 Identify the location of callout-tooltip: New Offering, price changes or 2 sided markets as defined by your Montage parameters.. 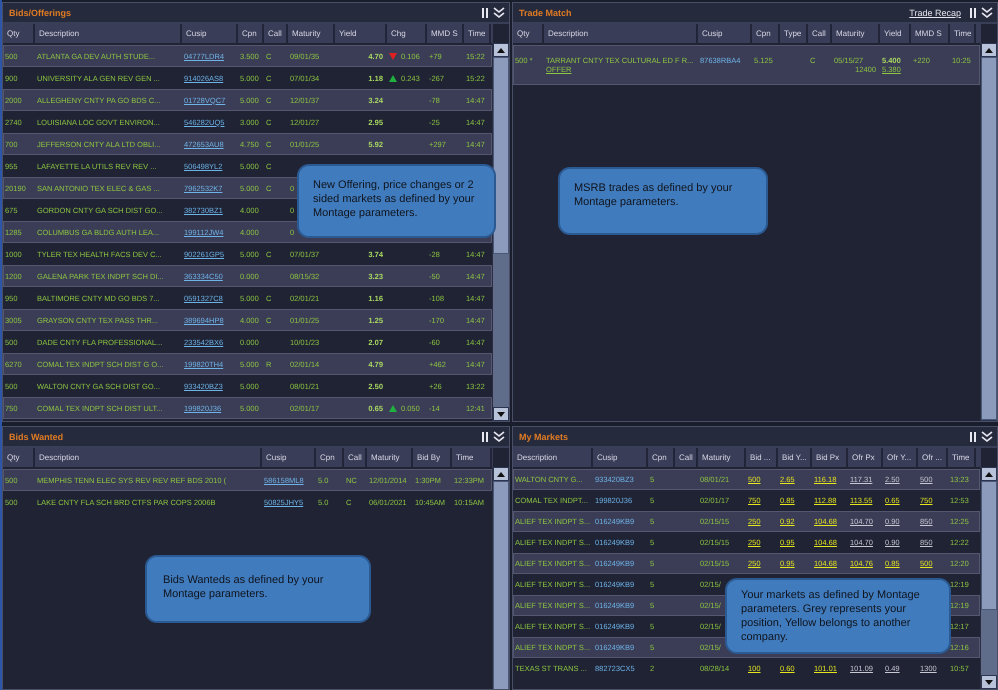
(396, 201).